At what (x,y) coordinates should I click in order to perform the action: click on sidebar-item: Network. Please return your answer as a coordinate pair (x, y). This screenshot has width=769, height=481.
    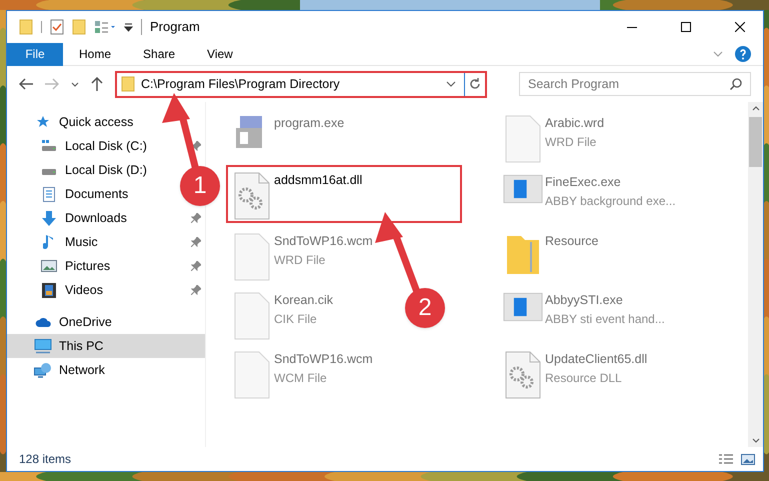
    Looking at the image, I should click on (106, 370).